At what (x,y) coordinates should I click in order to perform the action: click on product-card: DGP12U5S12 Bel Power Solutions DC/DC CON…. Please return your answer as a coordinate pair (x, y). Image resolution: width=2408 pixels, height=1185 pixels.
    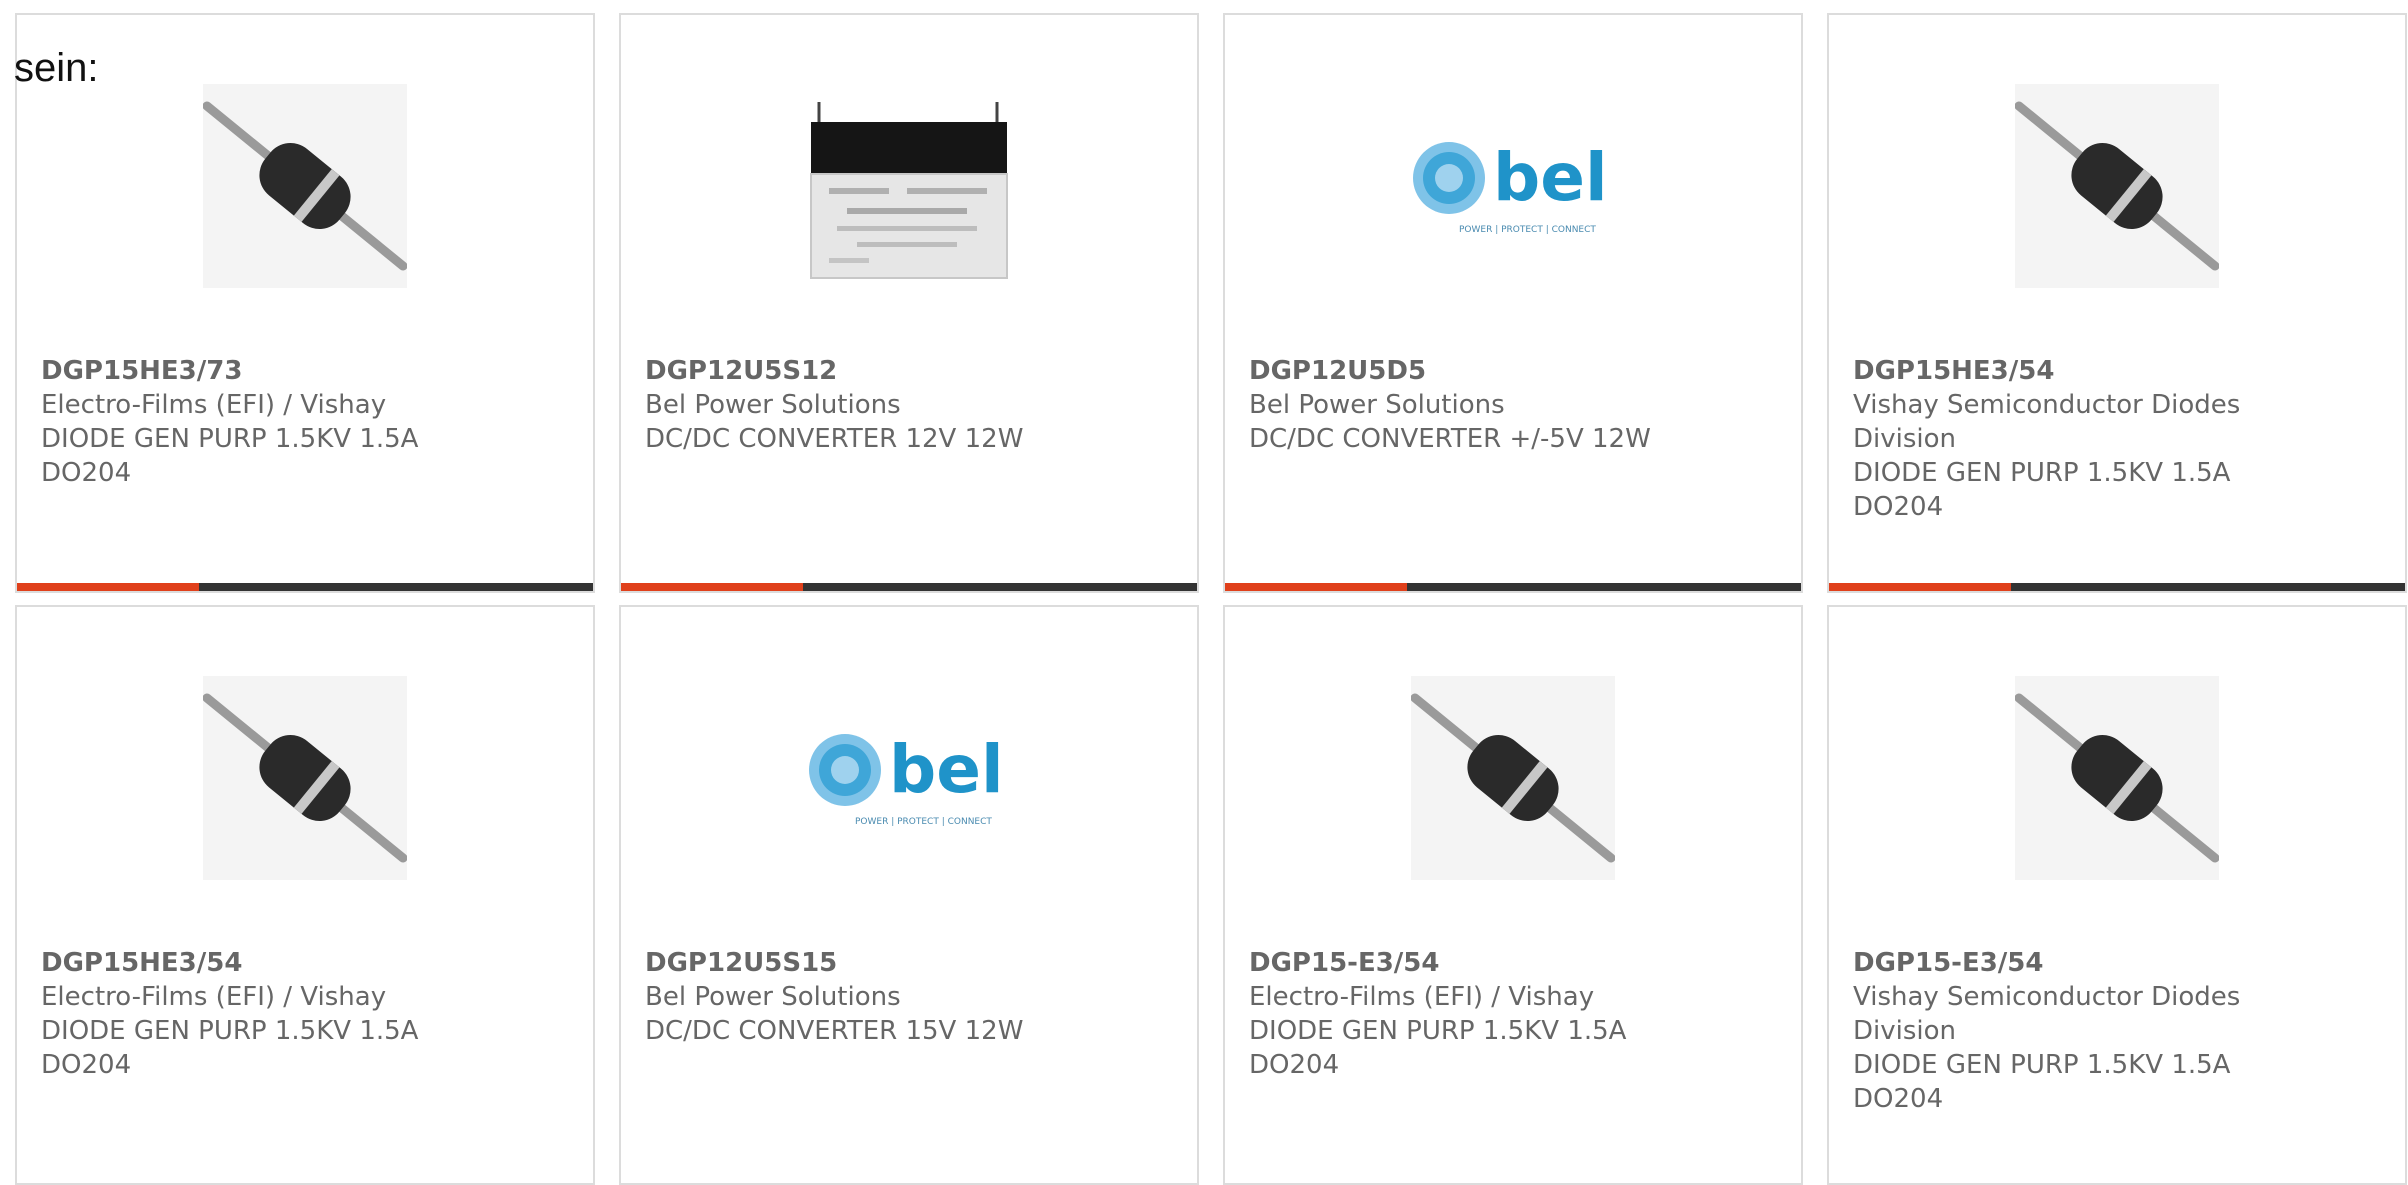
    Looking at the image, I should click on (909, 303).